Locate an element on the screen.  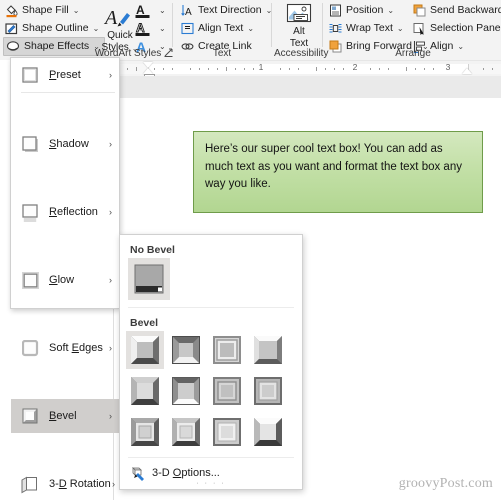
gallery-cell-bevel-convex is located at coordinates (227, 391).